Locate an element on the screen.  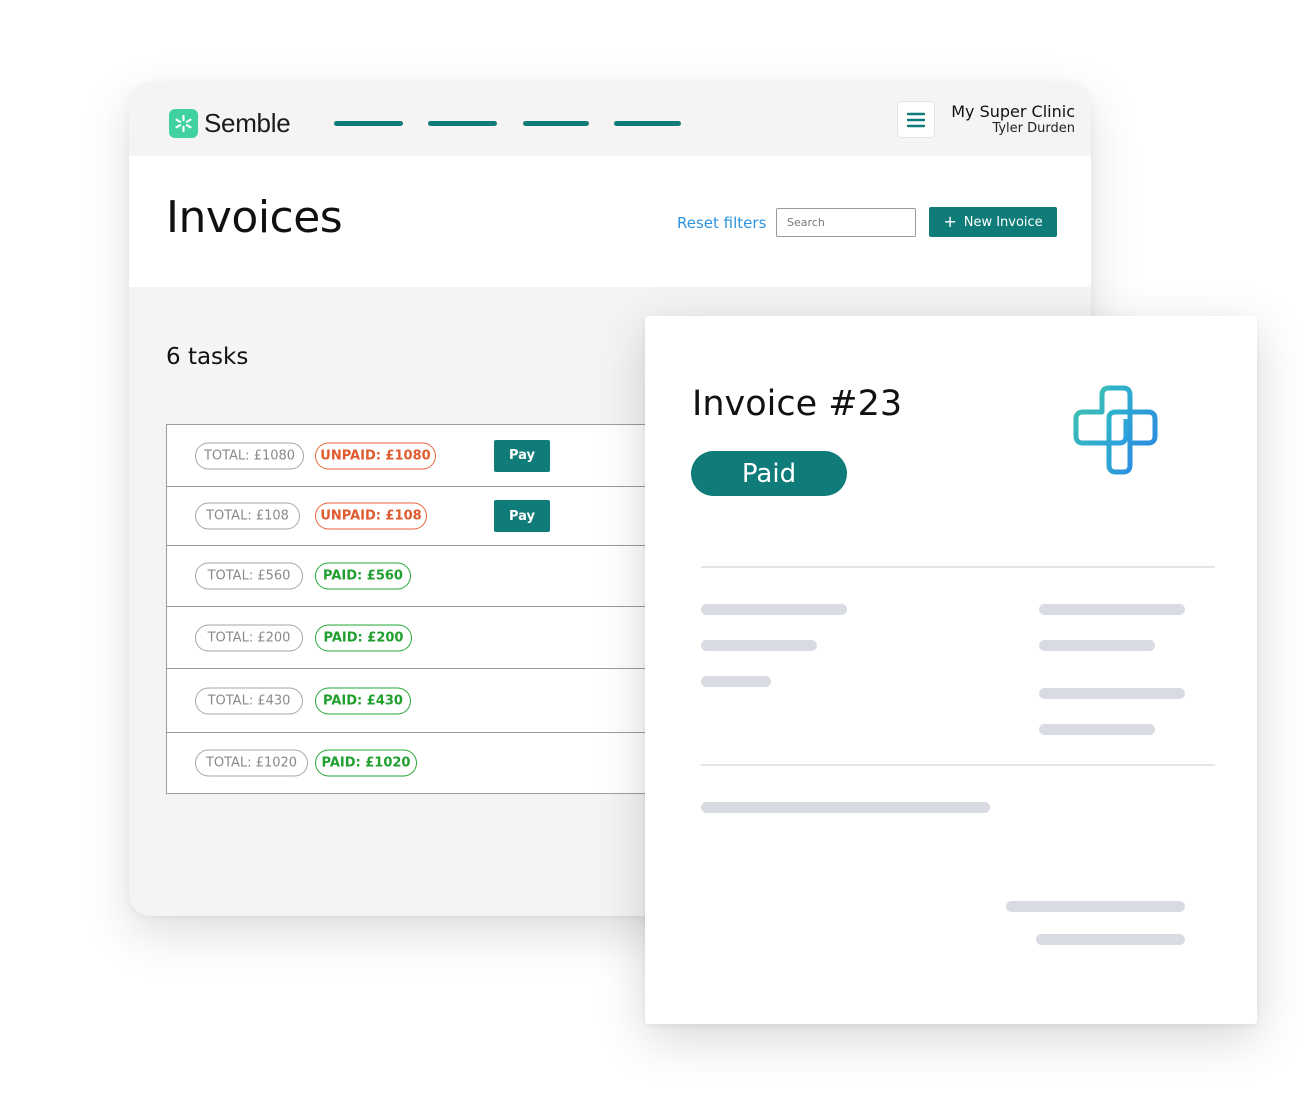
tasks-count: 6 tasks is located at coordinates (207, 357).